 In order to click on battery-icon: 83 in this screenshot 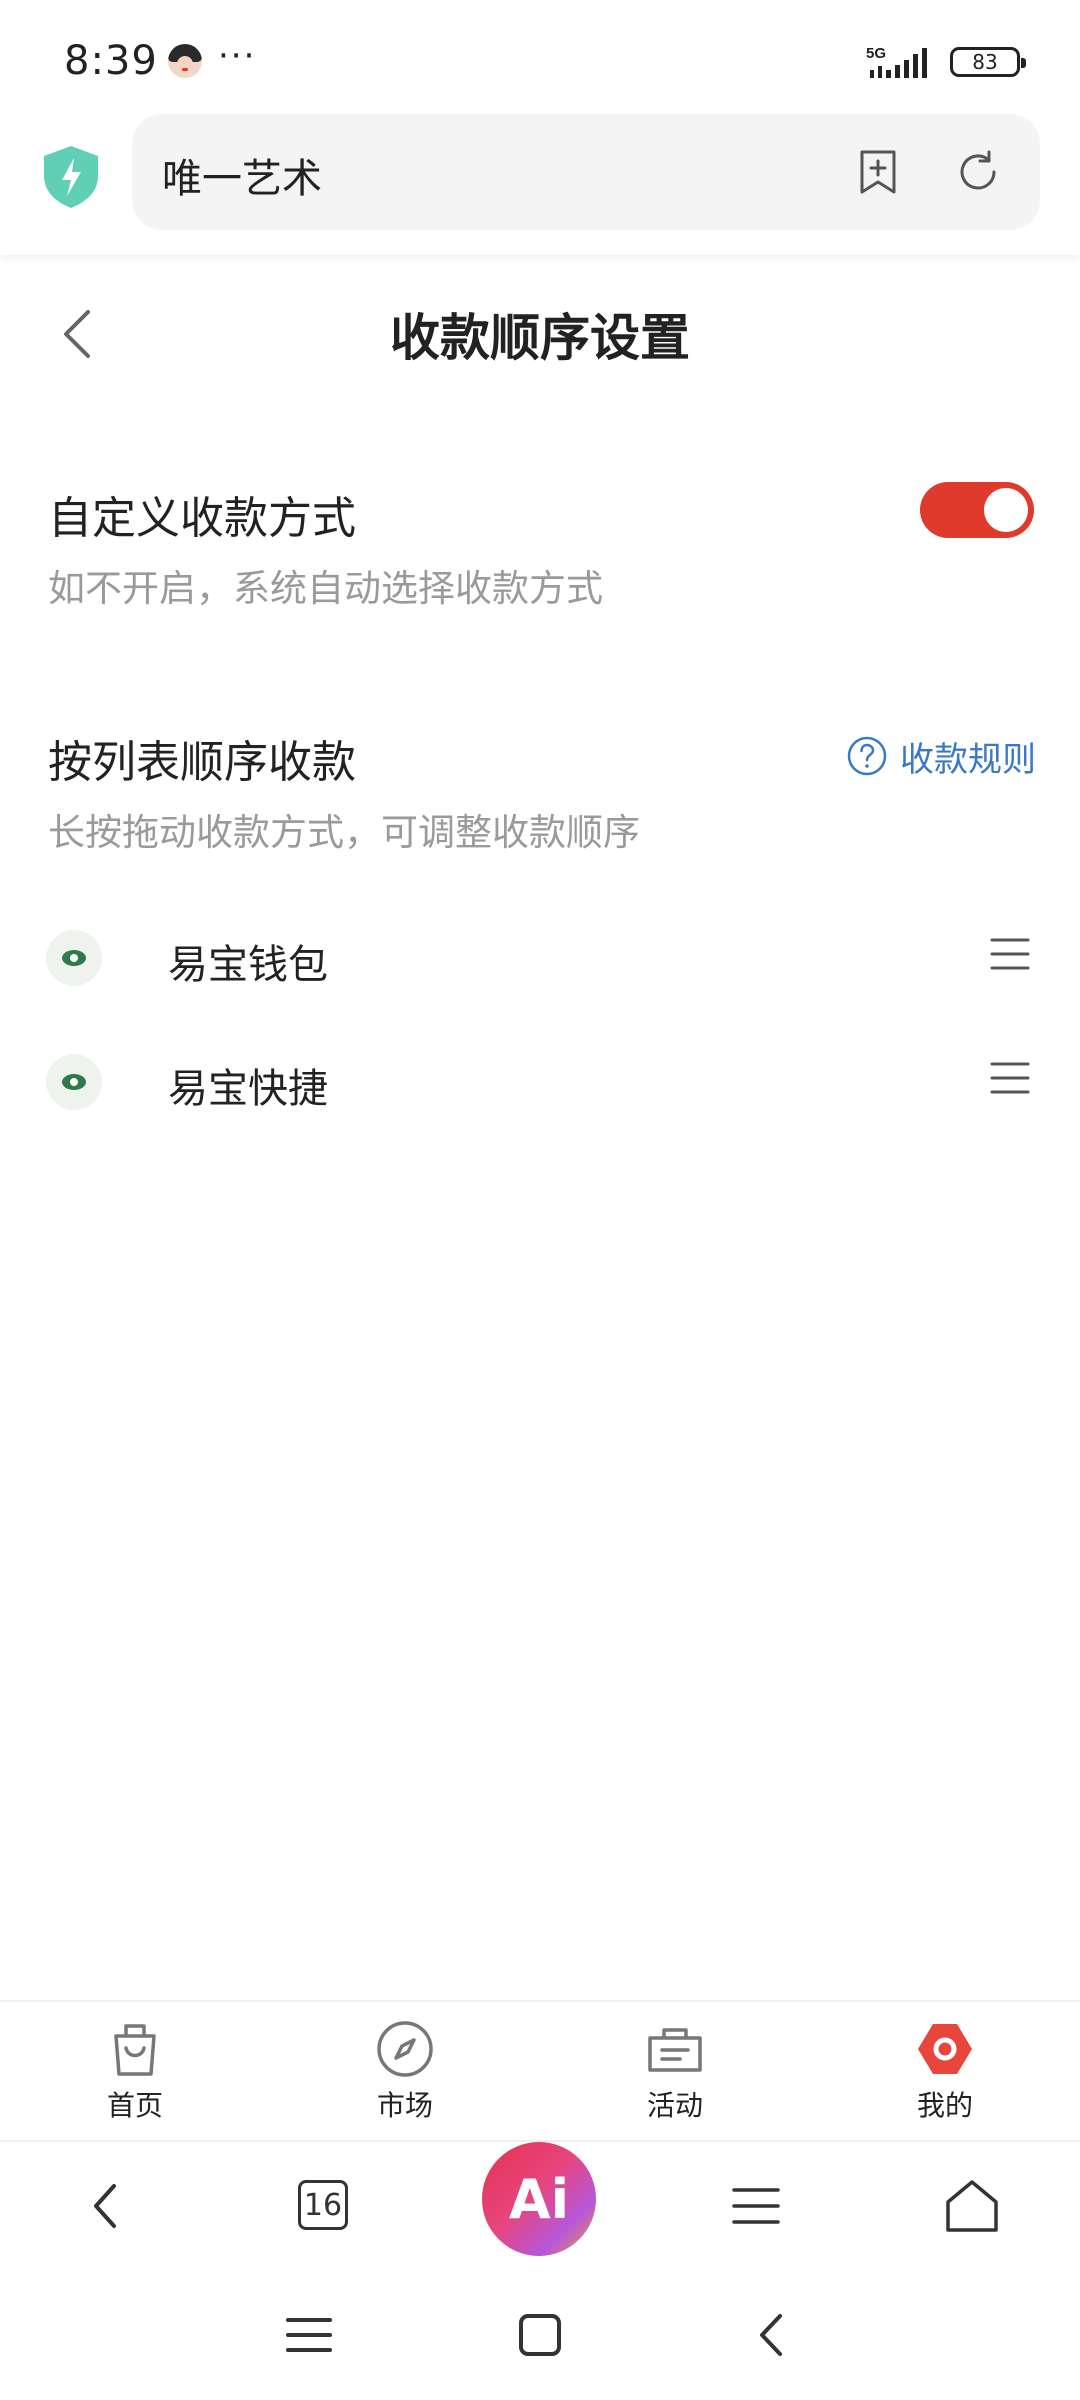, I will do `click(988, 62)`.